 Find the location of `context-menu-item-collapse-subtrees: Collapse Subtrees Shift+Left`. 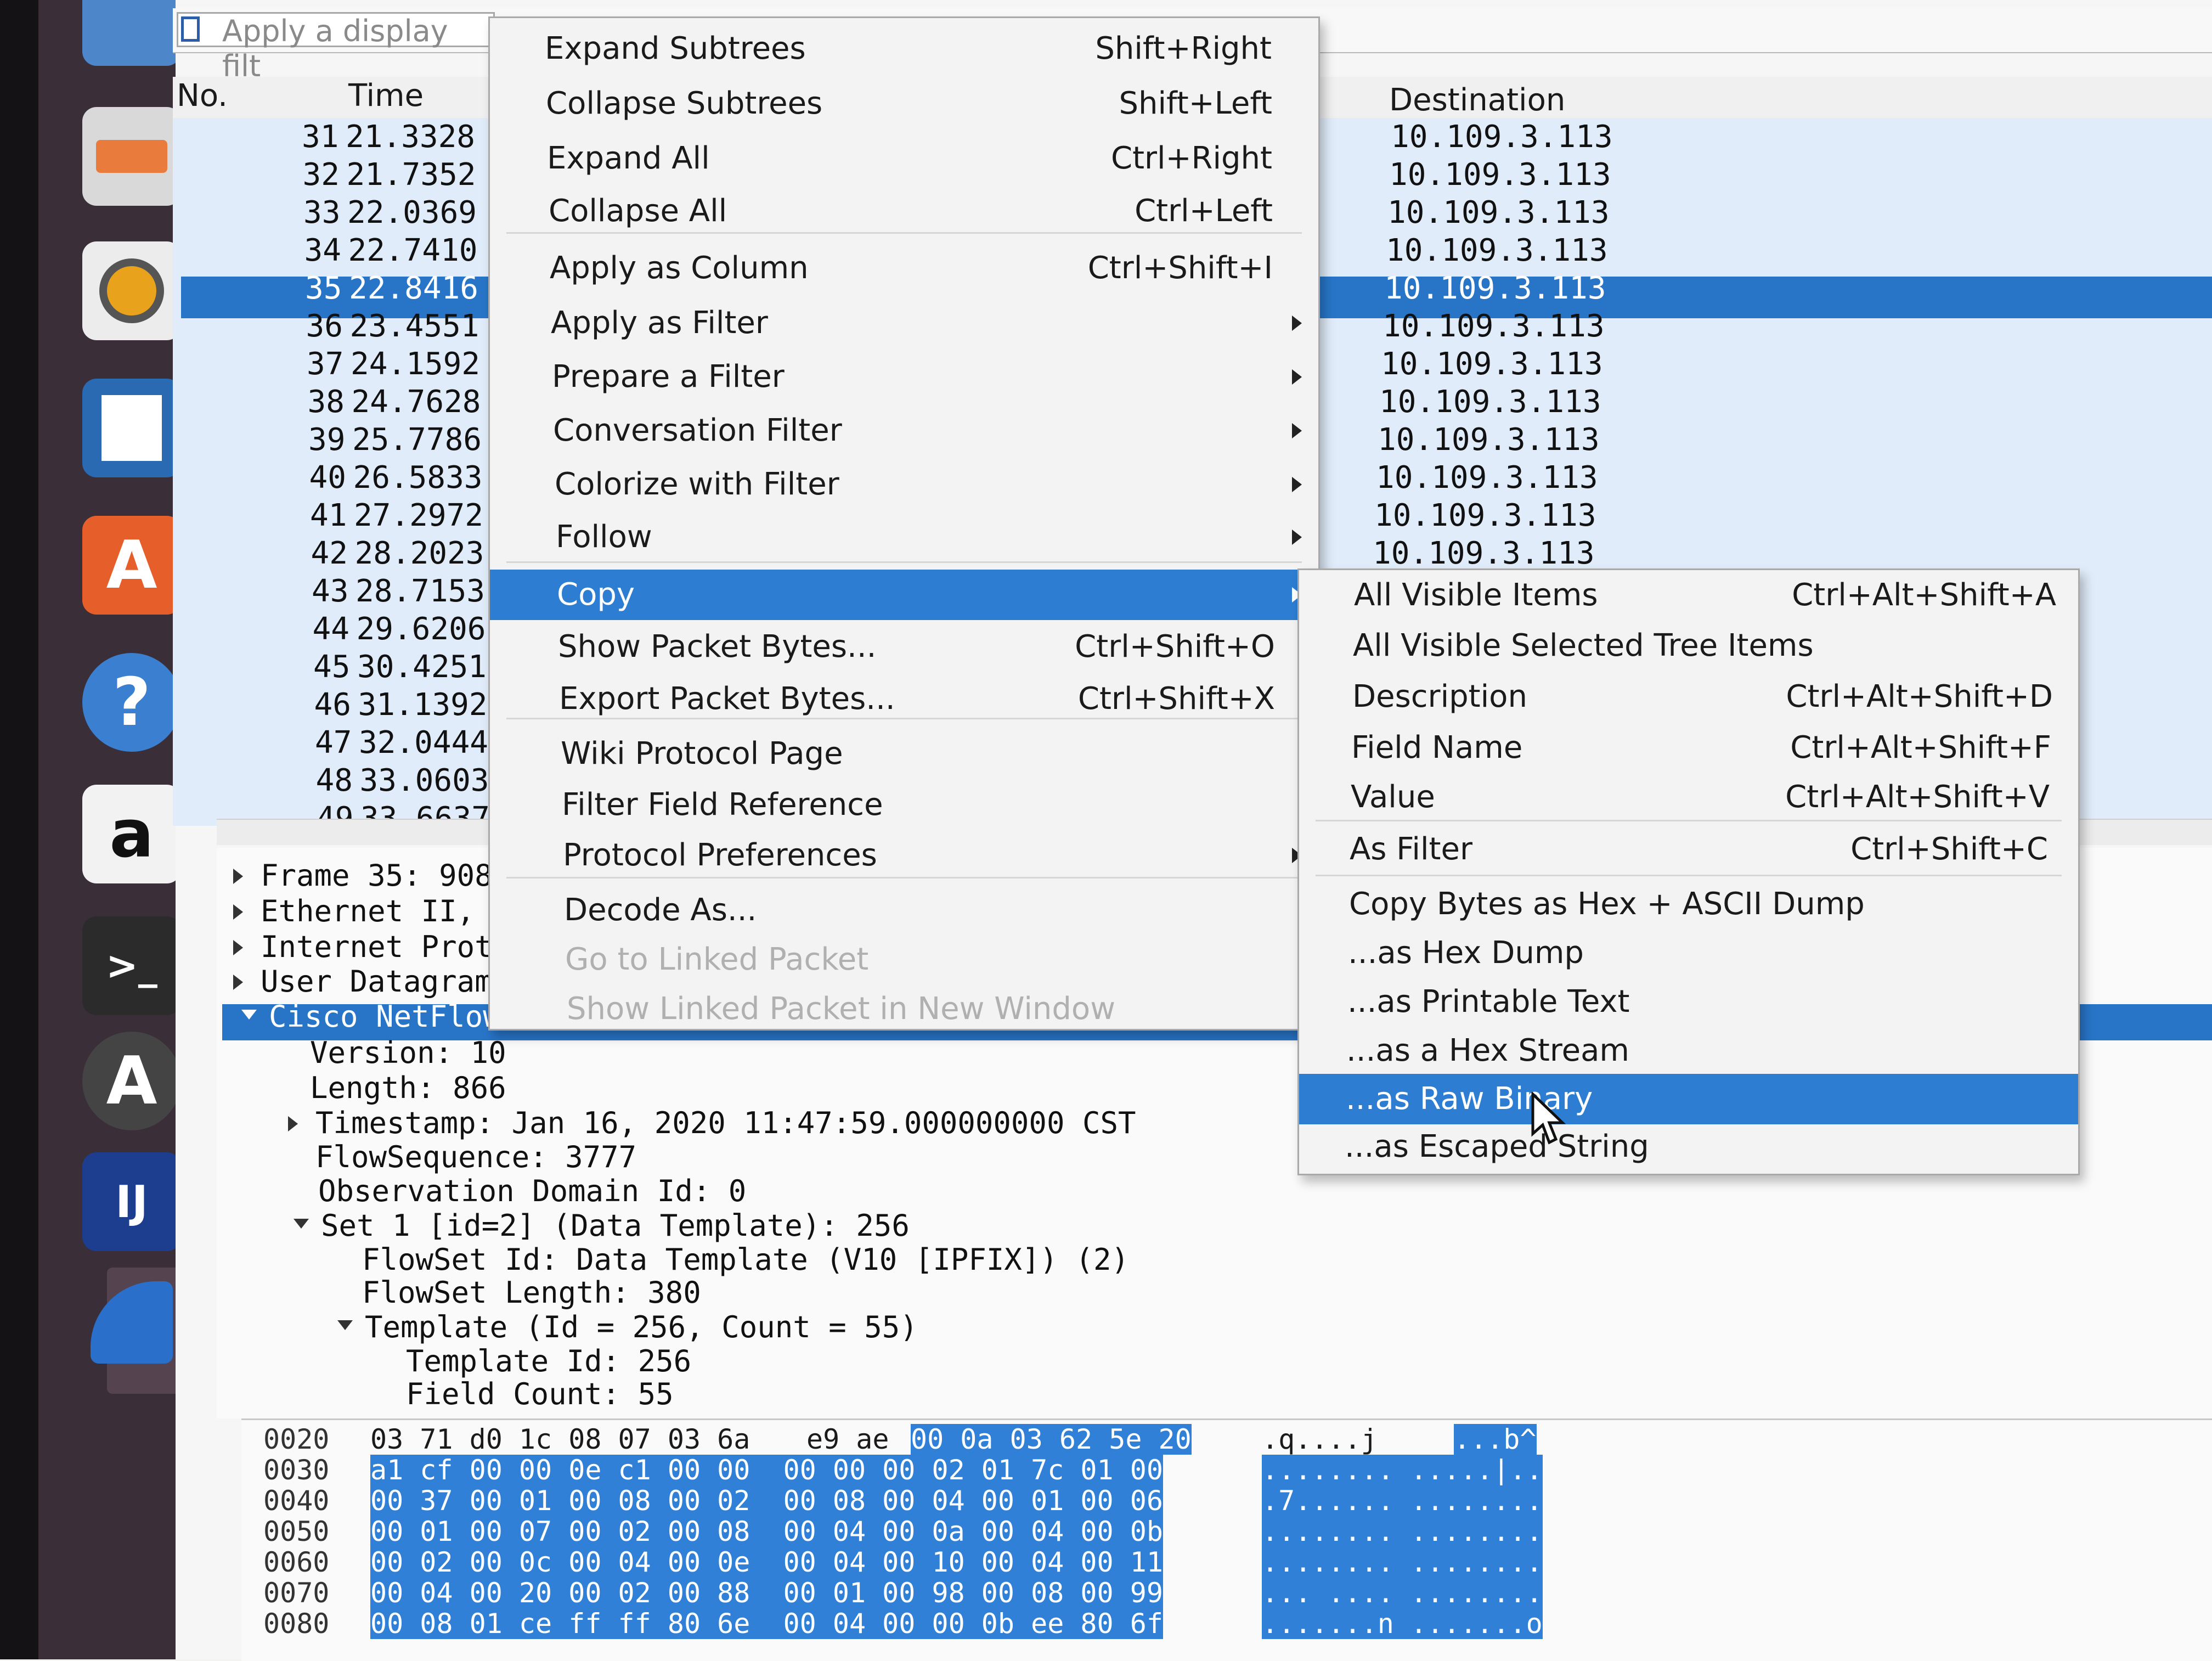

context-menu-item-collapse-subtrees: Collapse Subtrees Shift+Left is located at coordinates (904, 103).